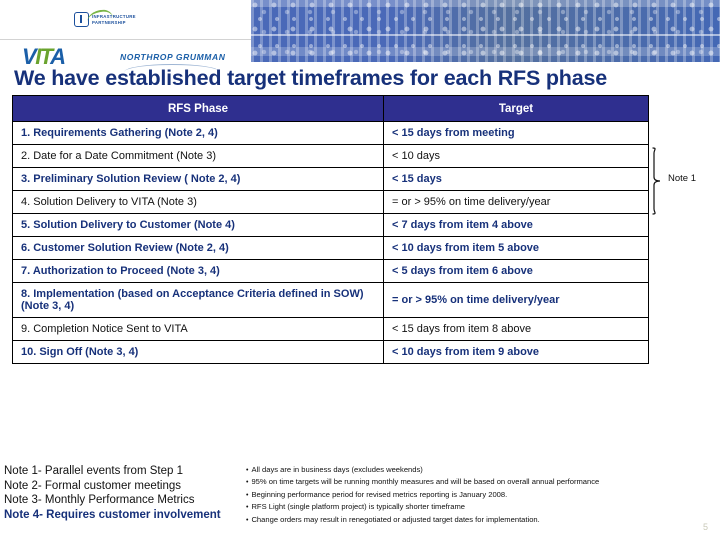 This screenshot has height=540, width=720. Describe the element at coordinates (198, 133) in the screenshot. I see `cell-phase: 1. Requirements Gathering (Note 2, 4)` at that location.